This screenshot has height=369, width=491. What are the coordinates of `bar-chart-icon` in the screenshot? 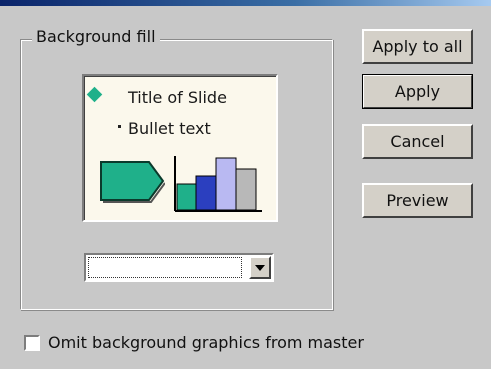 It's located at (218, 184).